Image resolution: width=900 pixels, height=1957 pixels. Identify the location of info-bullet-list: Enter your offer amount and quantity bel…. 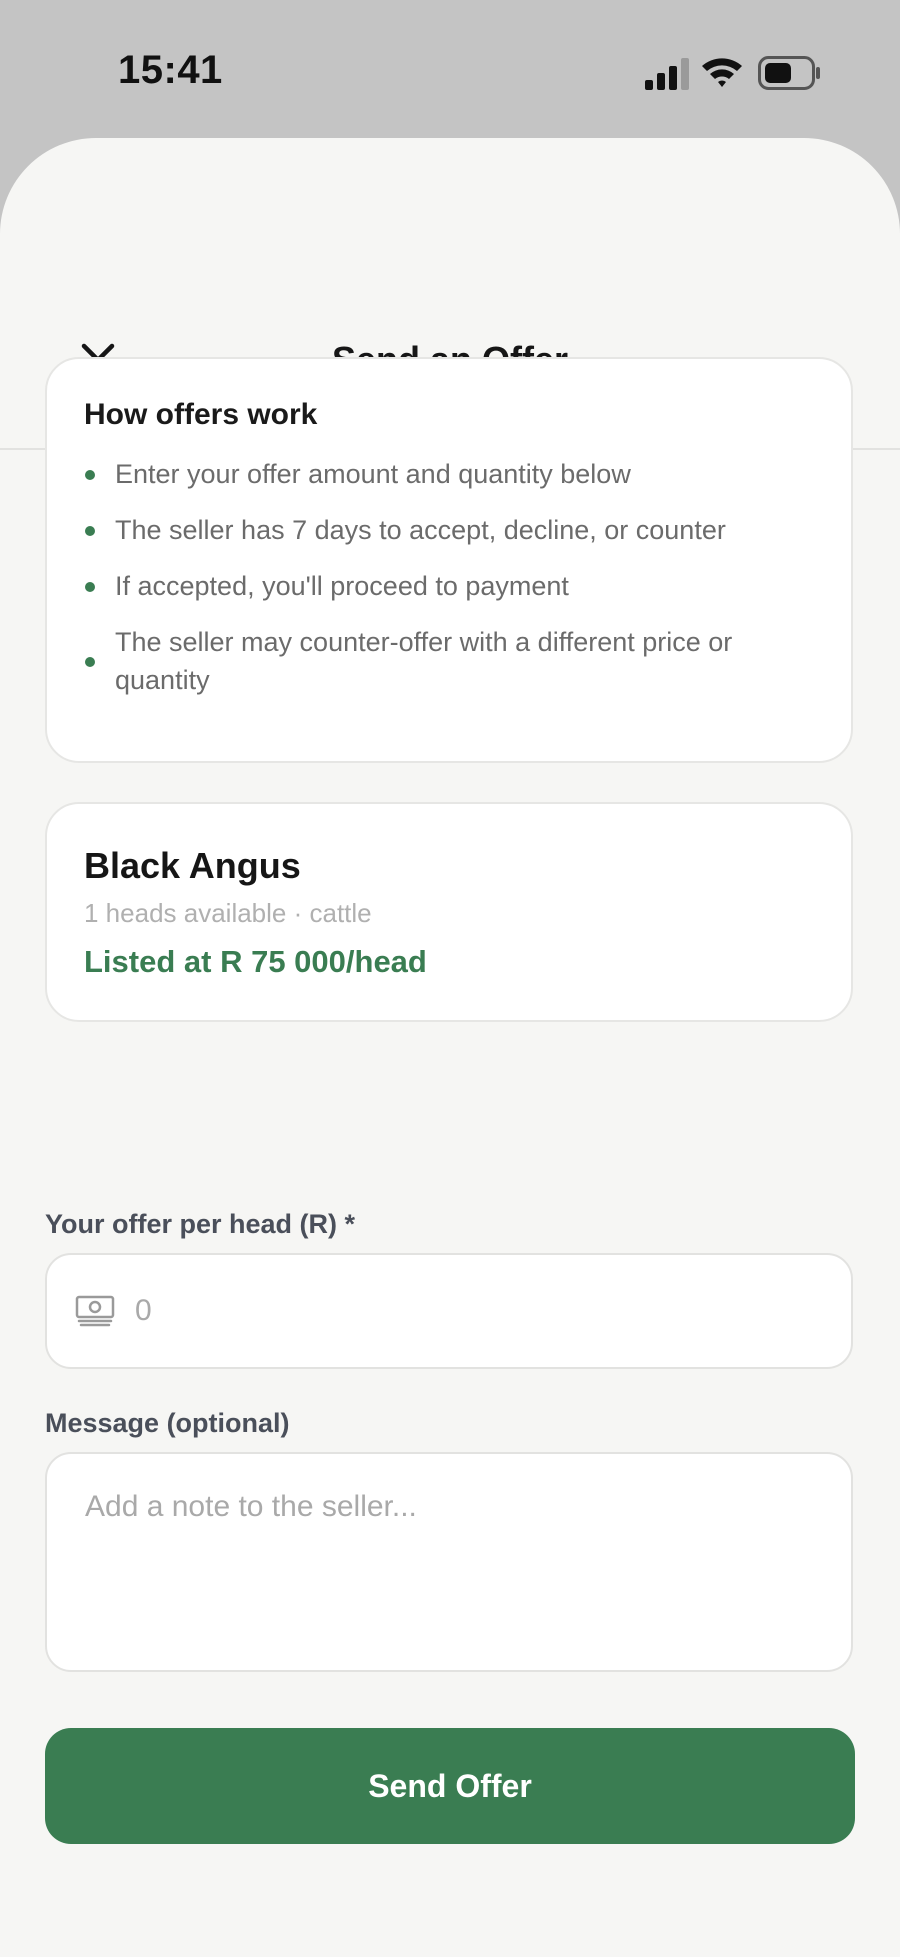
(449, 577).